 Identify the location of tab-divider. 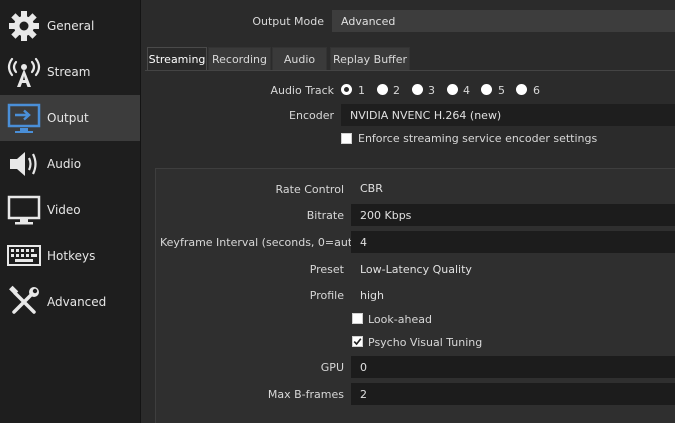
(410, 70).